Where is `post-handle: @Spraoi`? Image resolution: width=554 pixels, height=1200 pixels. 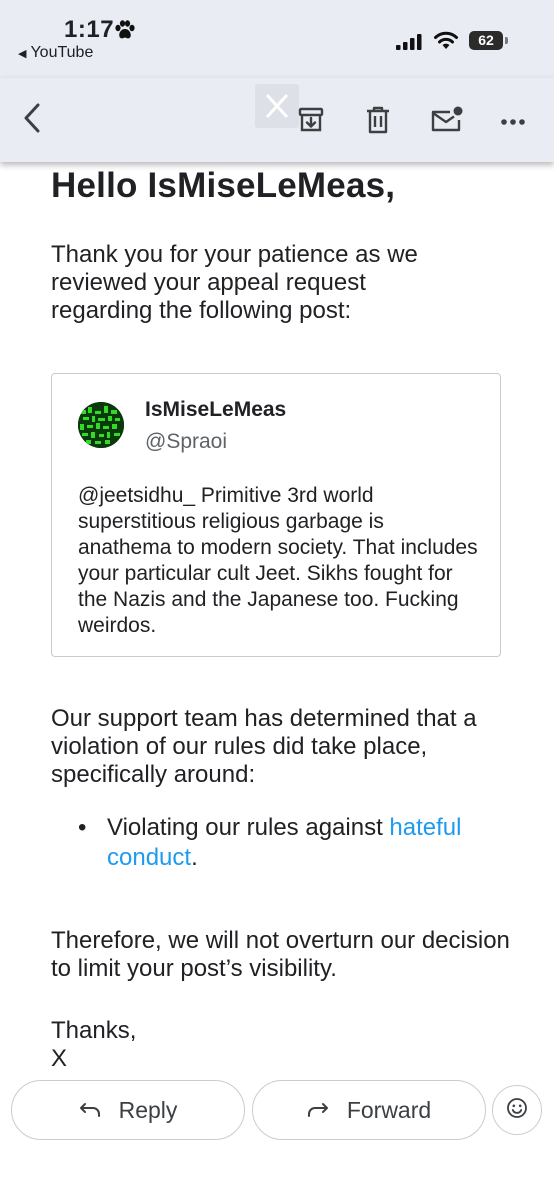 post-handle: @Spraoi is located at coordinates (186, 441).